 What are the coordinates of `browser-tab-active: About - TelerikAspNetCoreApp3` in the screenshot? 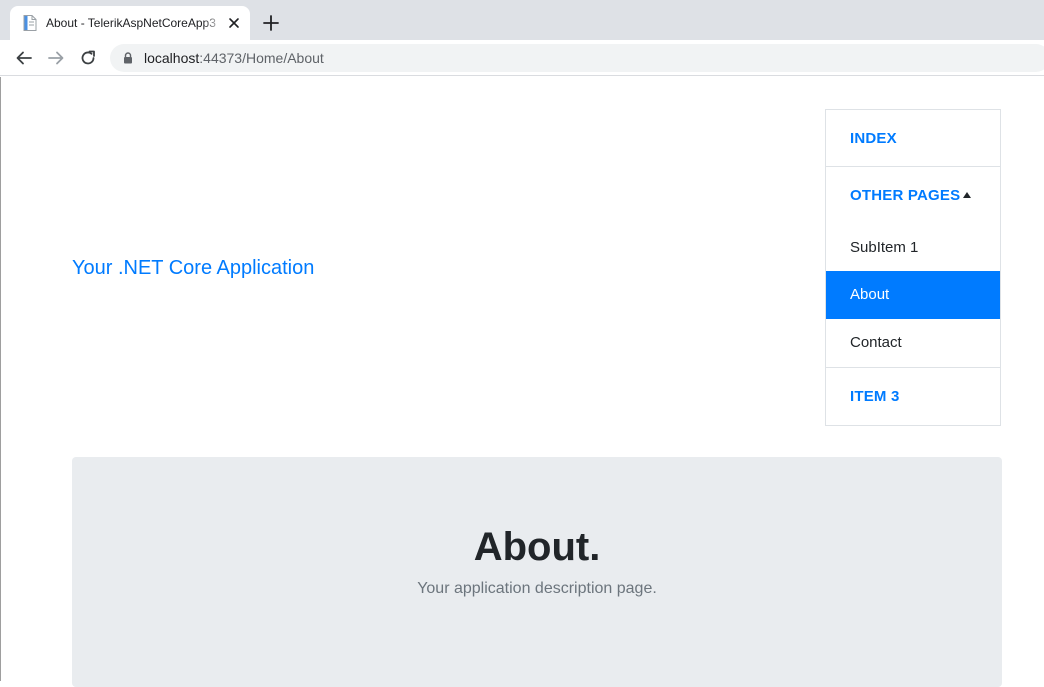 It's located at (130, 23).